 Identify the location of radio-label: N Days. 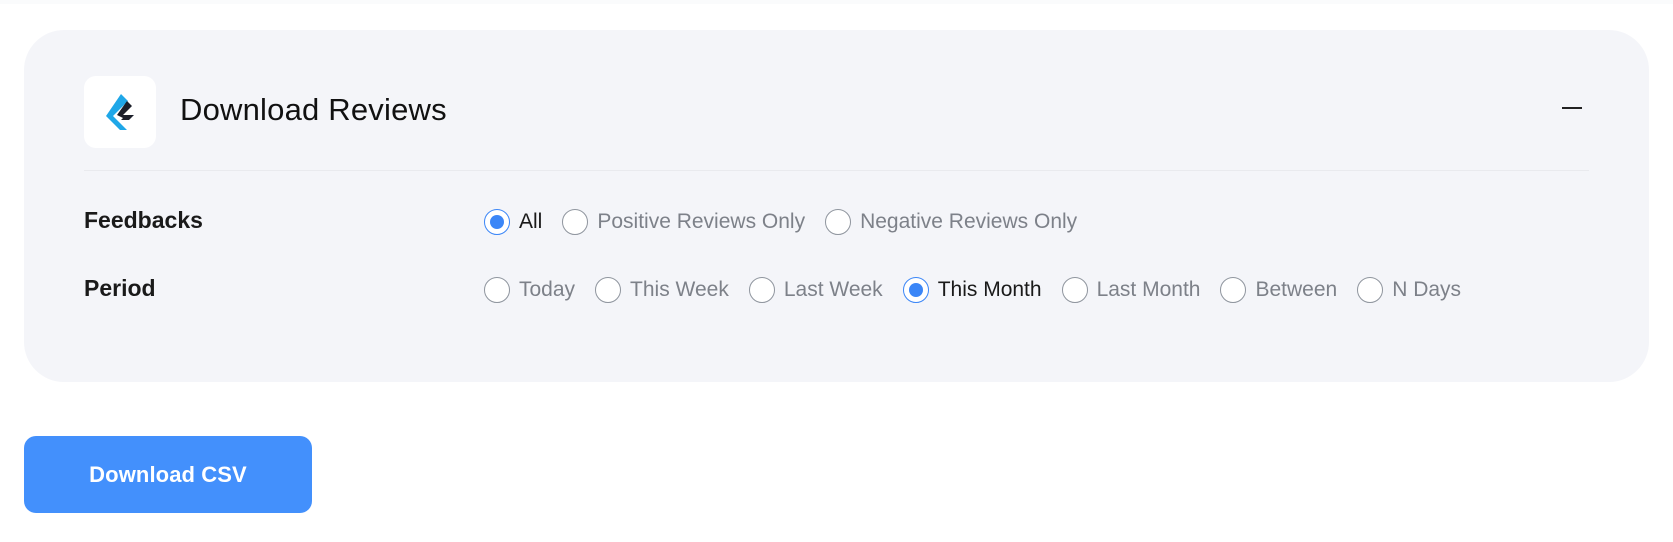
(1427, 289).